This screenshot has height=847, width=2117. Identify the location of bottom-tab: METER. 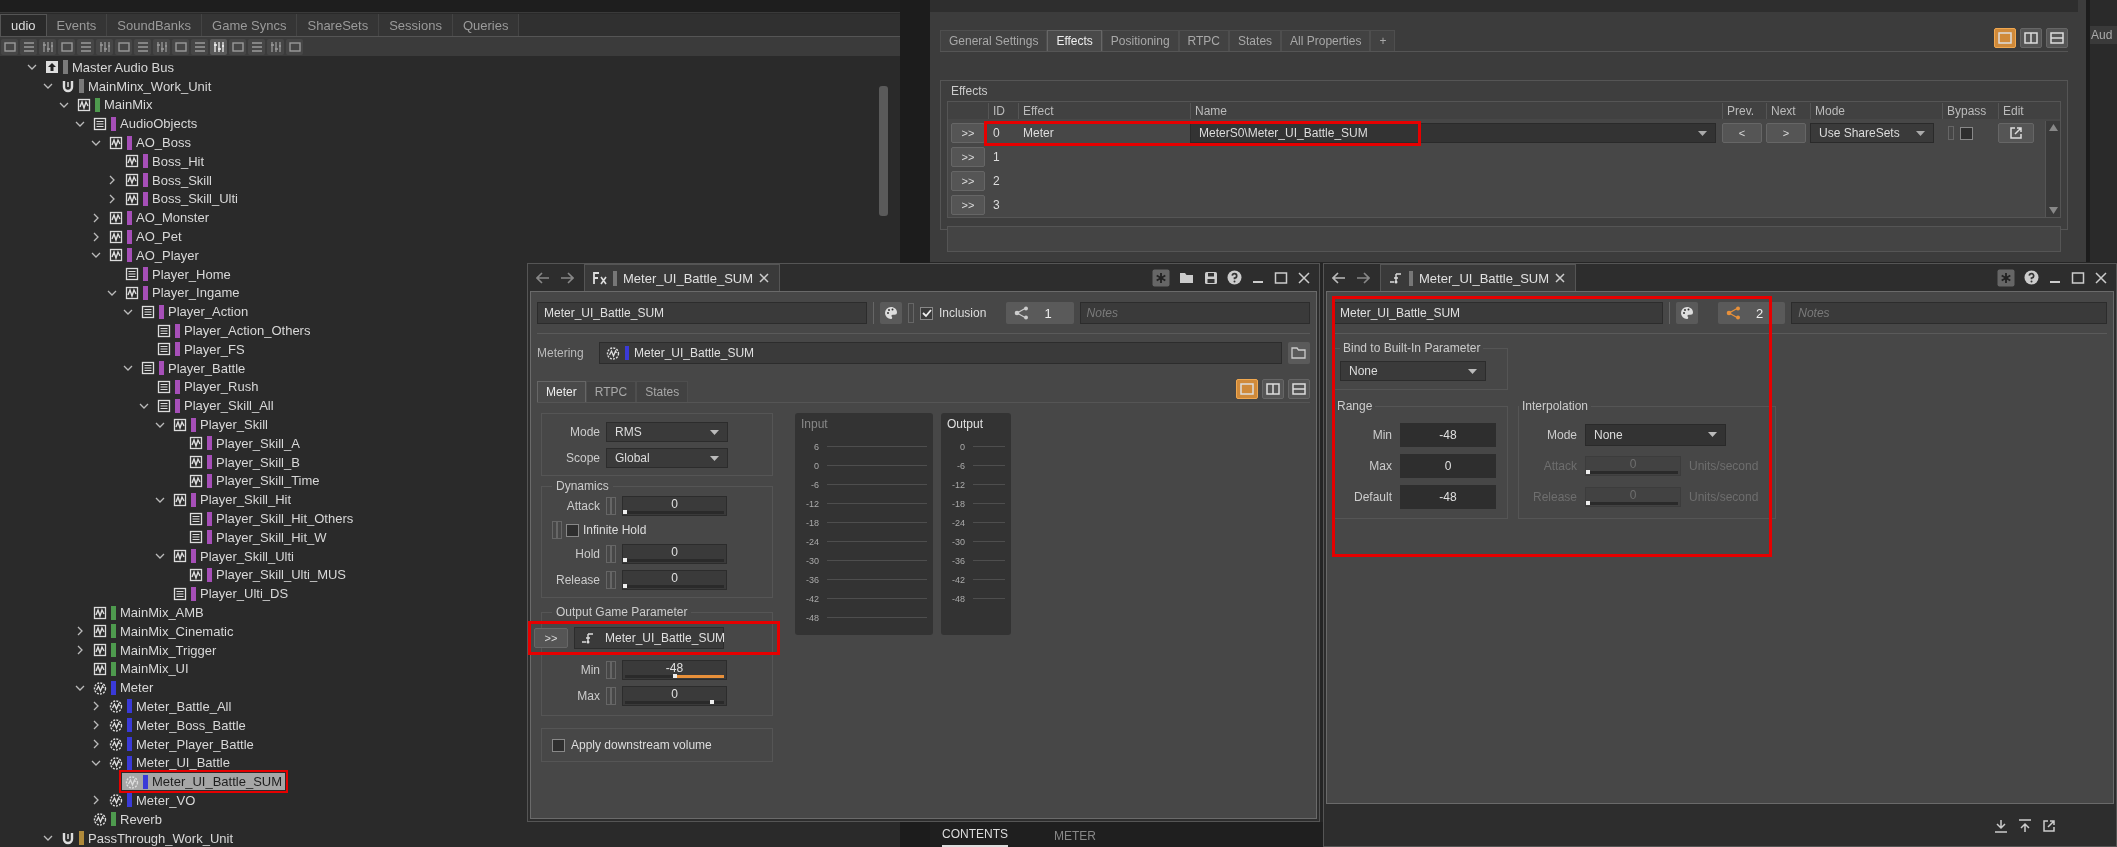
(1075, 838).